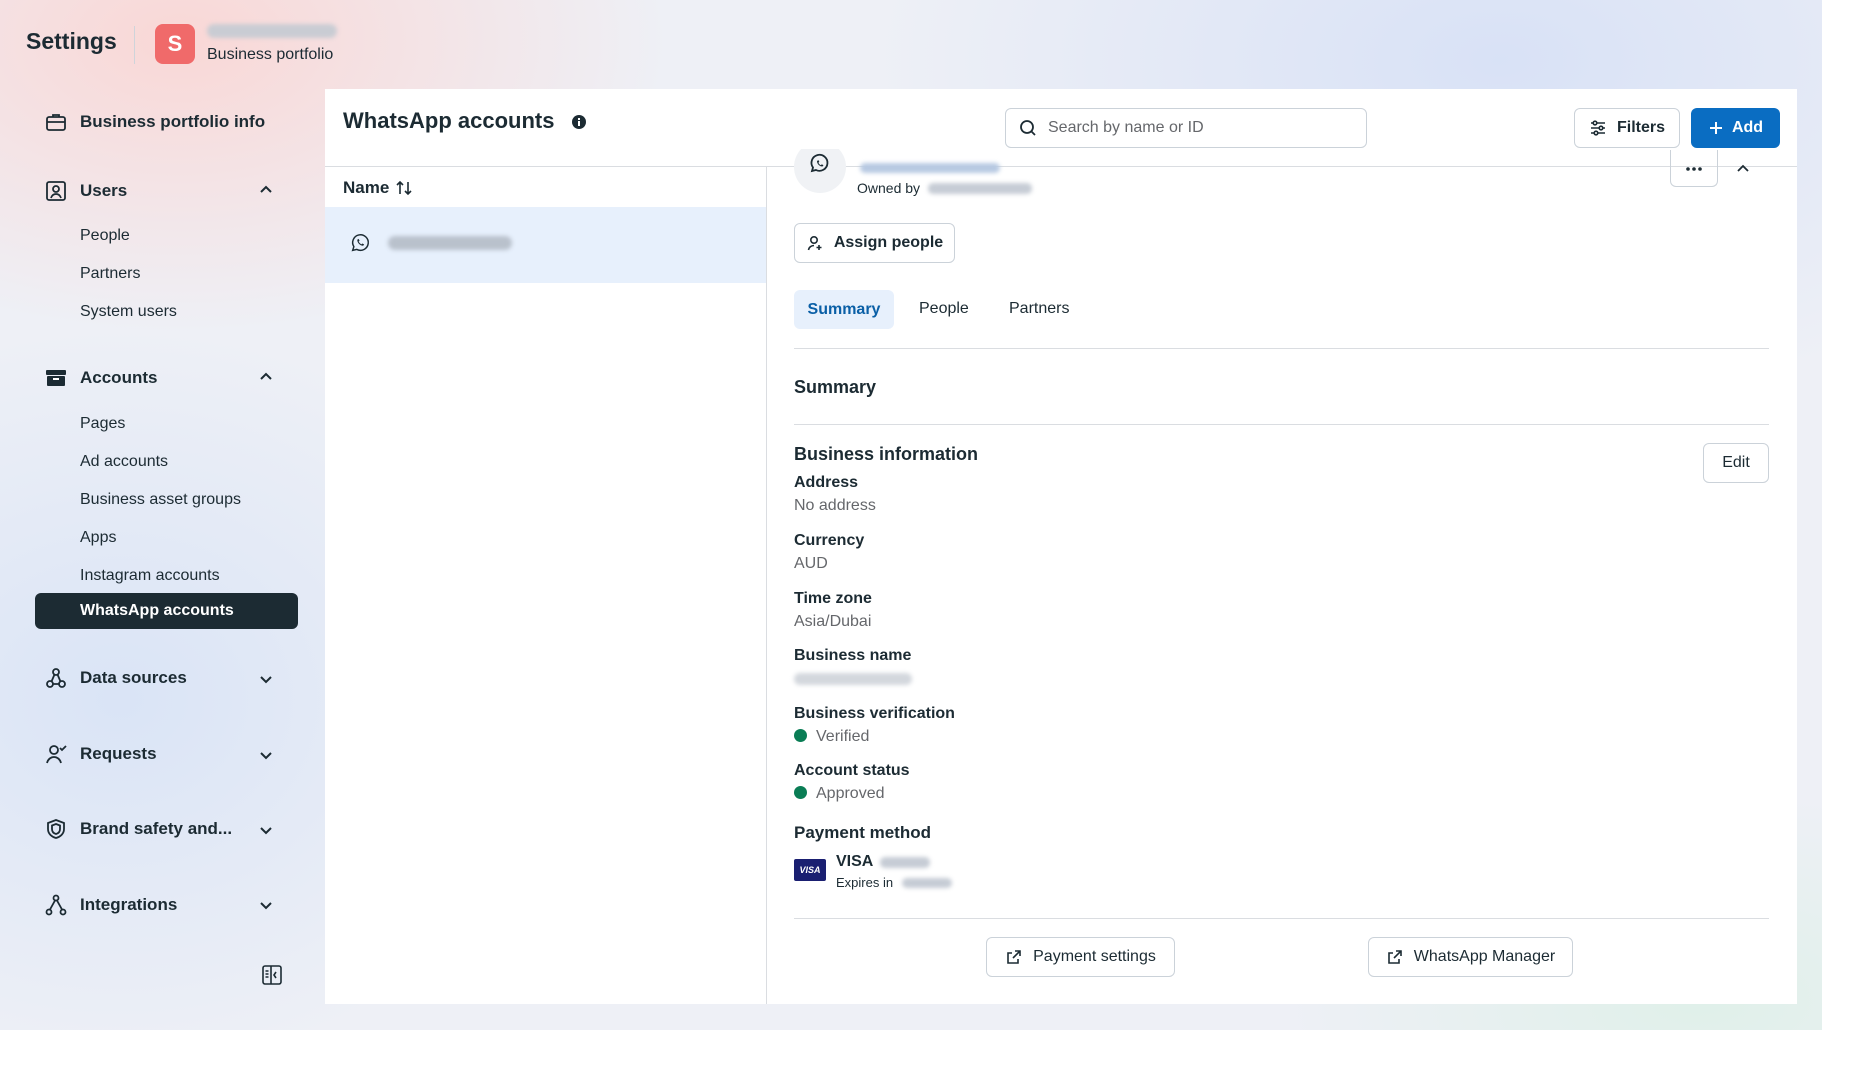  I want to click on account-status-value: Approved, so click(850, 793).